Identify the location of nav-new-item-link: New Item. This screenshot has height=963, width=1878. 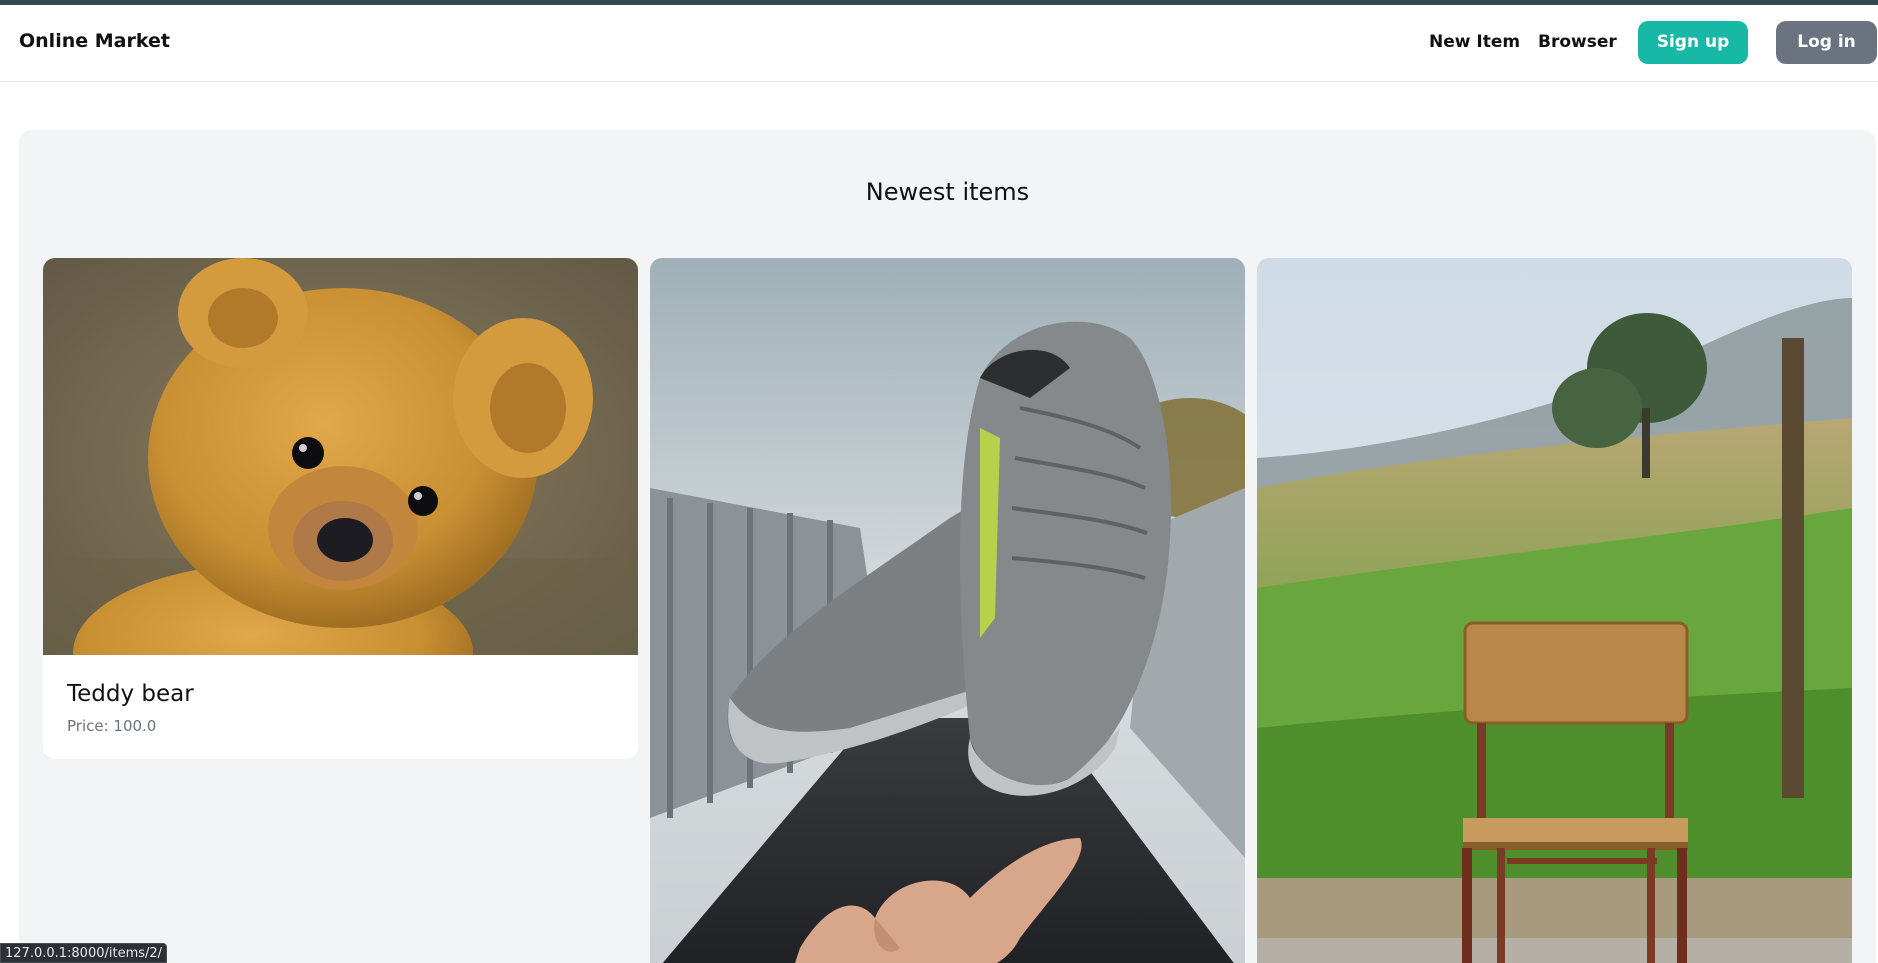
(1474, 42).